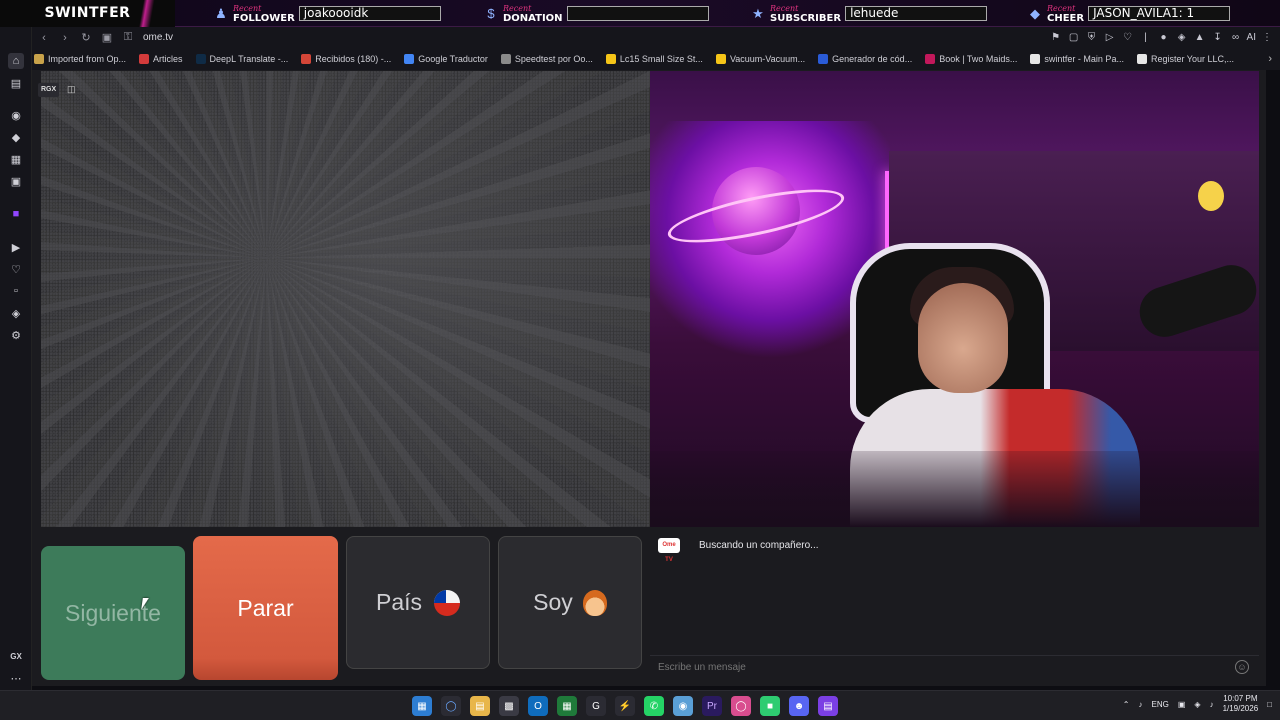 This screenshot has width=1280, height=720. I want to click on whatsapp-icon: ✆, so click(654, 706).